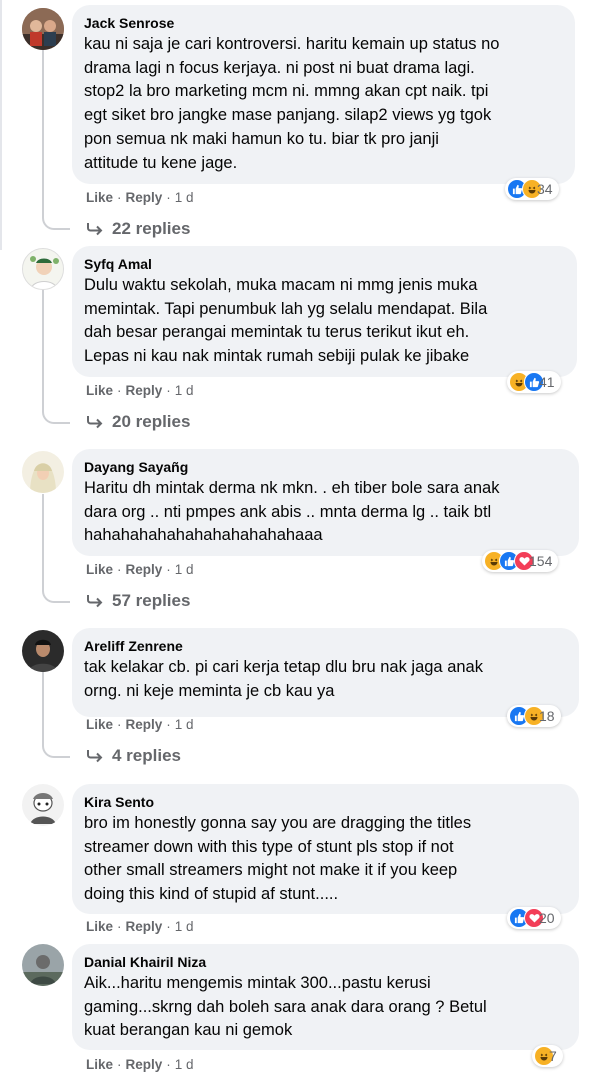  I want to click on comment-author: Jack Senrose, so click(323, 23).